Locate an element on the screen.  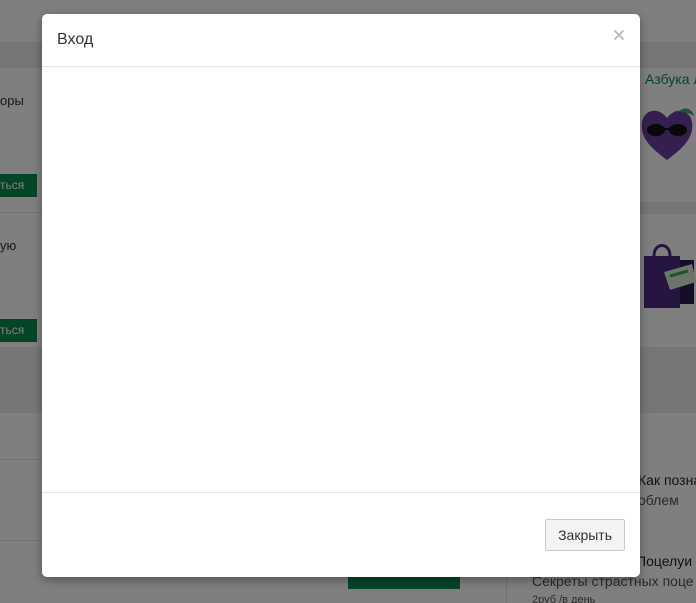
modal-header: Вход is located at coordinates (341, 40).